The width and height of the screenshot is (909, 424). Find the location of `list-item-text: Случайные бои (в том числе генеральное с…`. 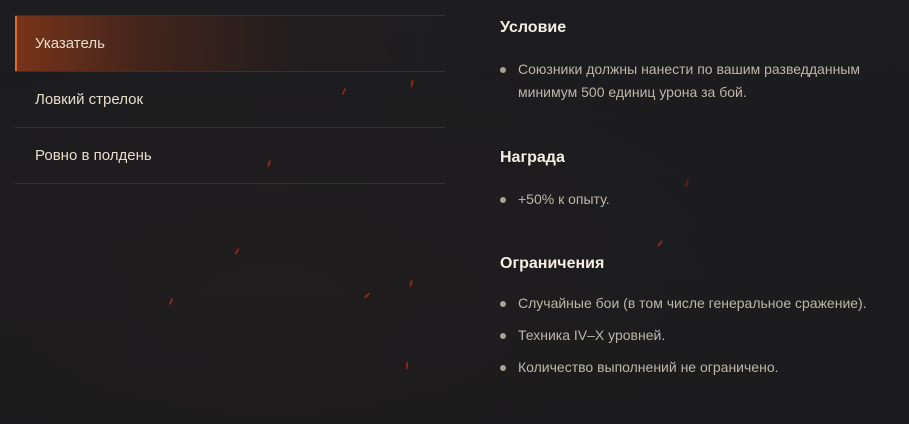

list-item-text: Случайные бои (в том числе генеральное с… is located at coordinates (692, 303).